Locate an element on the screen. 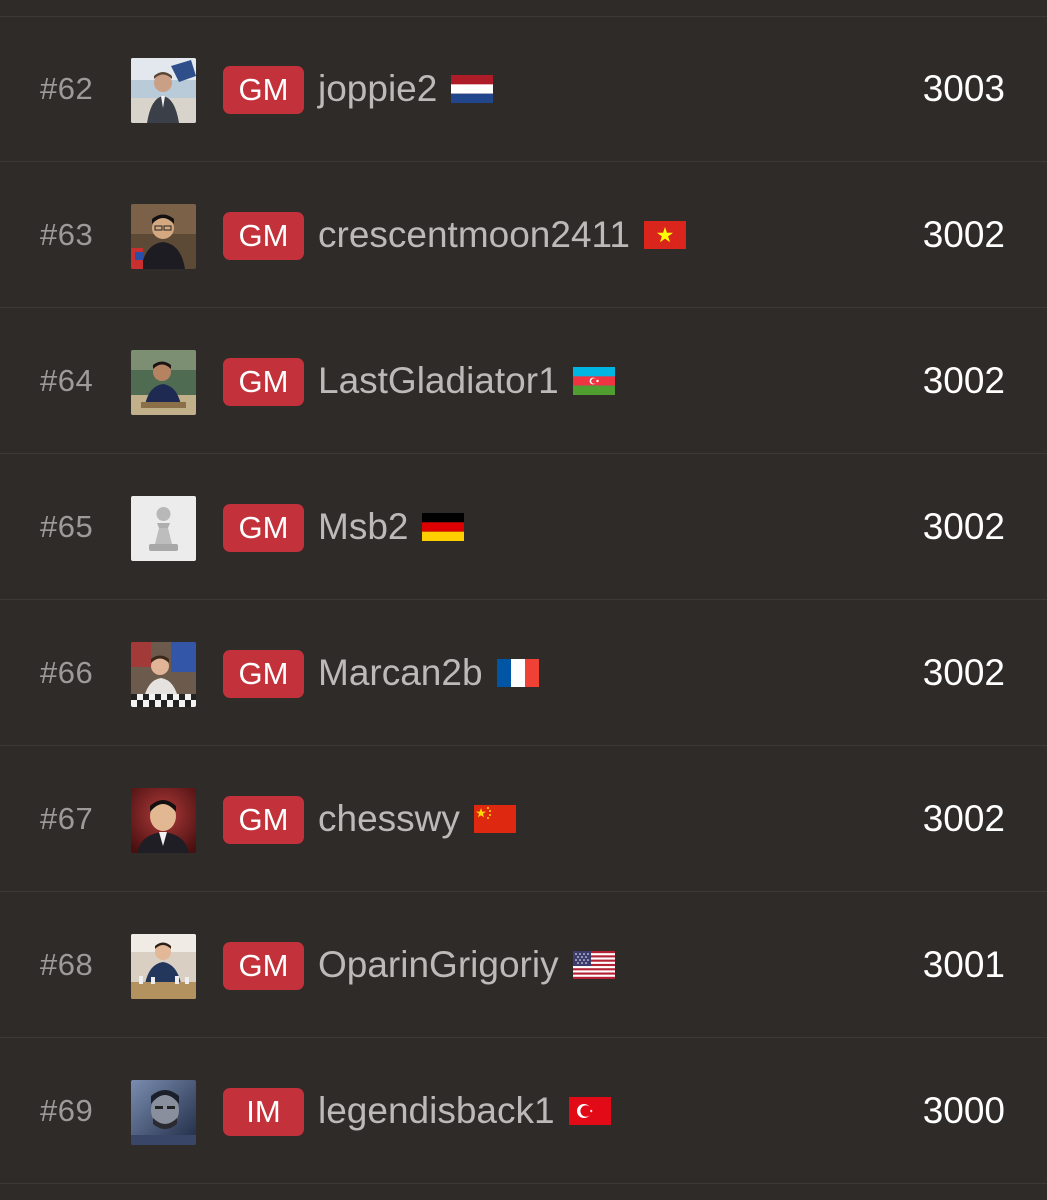 This screenshot has height=1200, width=1047. username-link: LastGladiator1 is located at coordinates (438, 381).